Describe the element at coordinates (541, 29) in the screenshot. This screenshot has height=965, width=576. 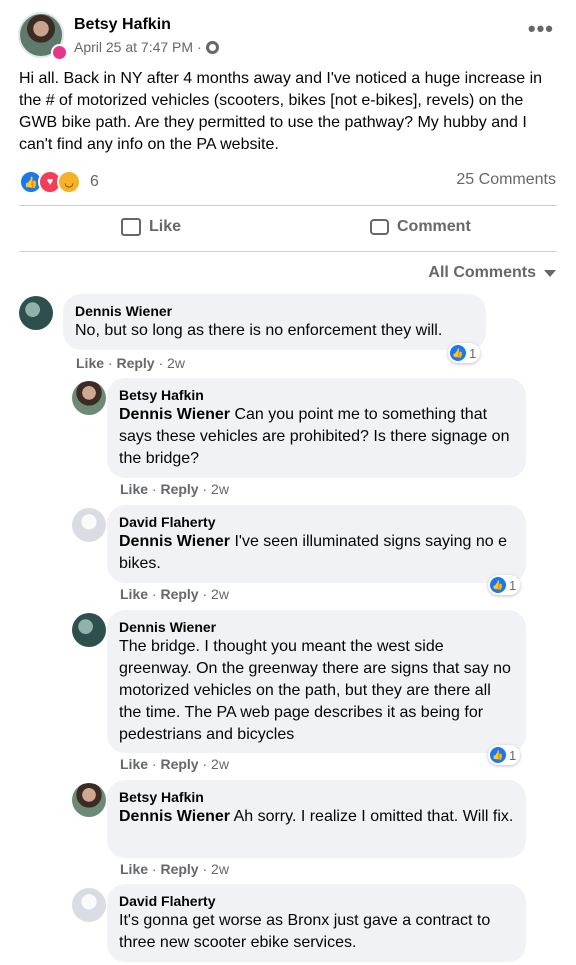
I see `more-options-button: •••` at that location.